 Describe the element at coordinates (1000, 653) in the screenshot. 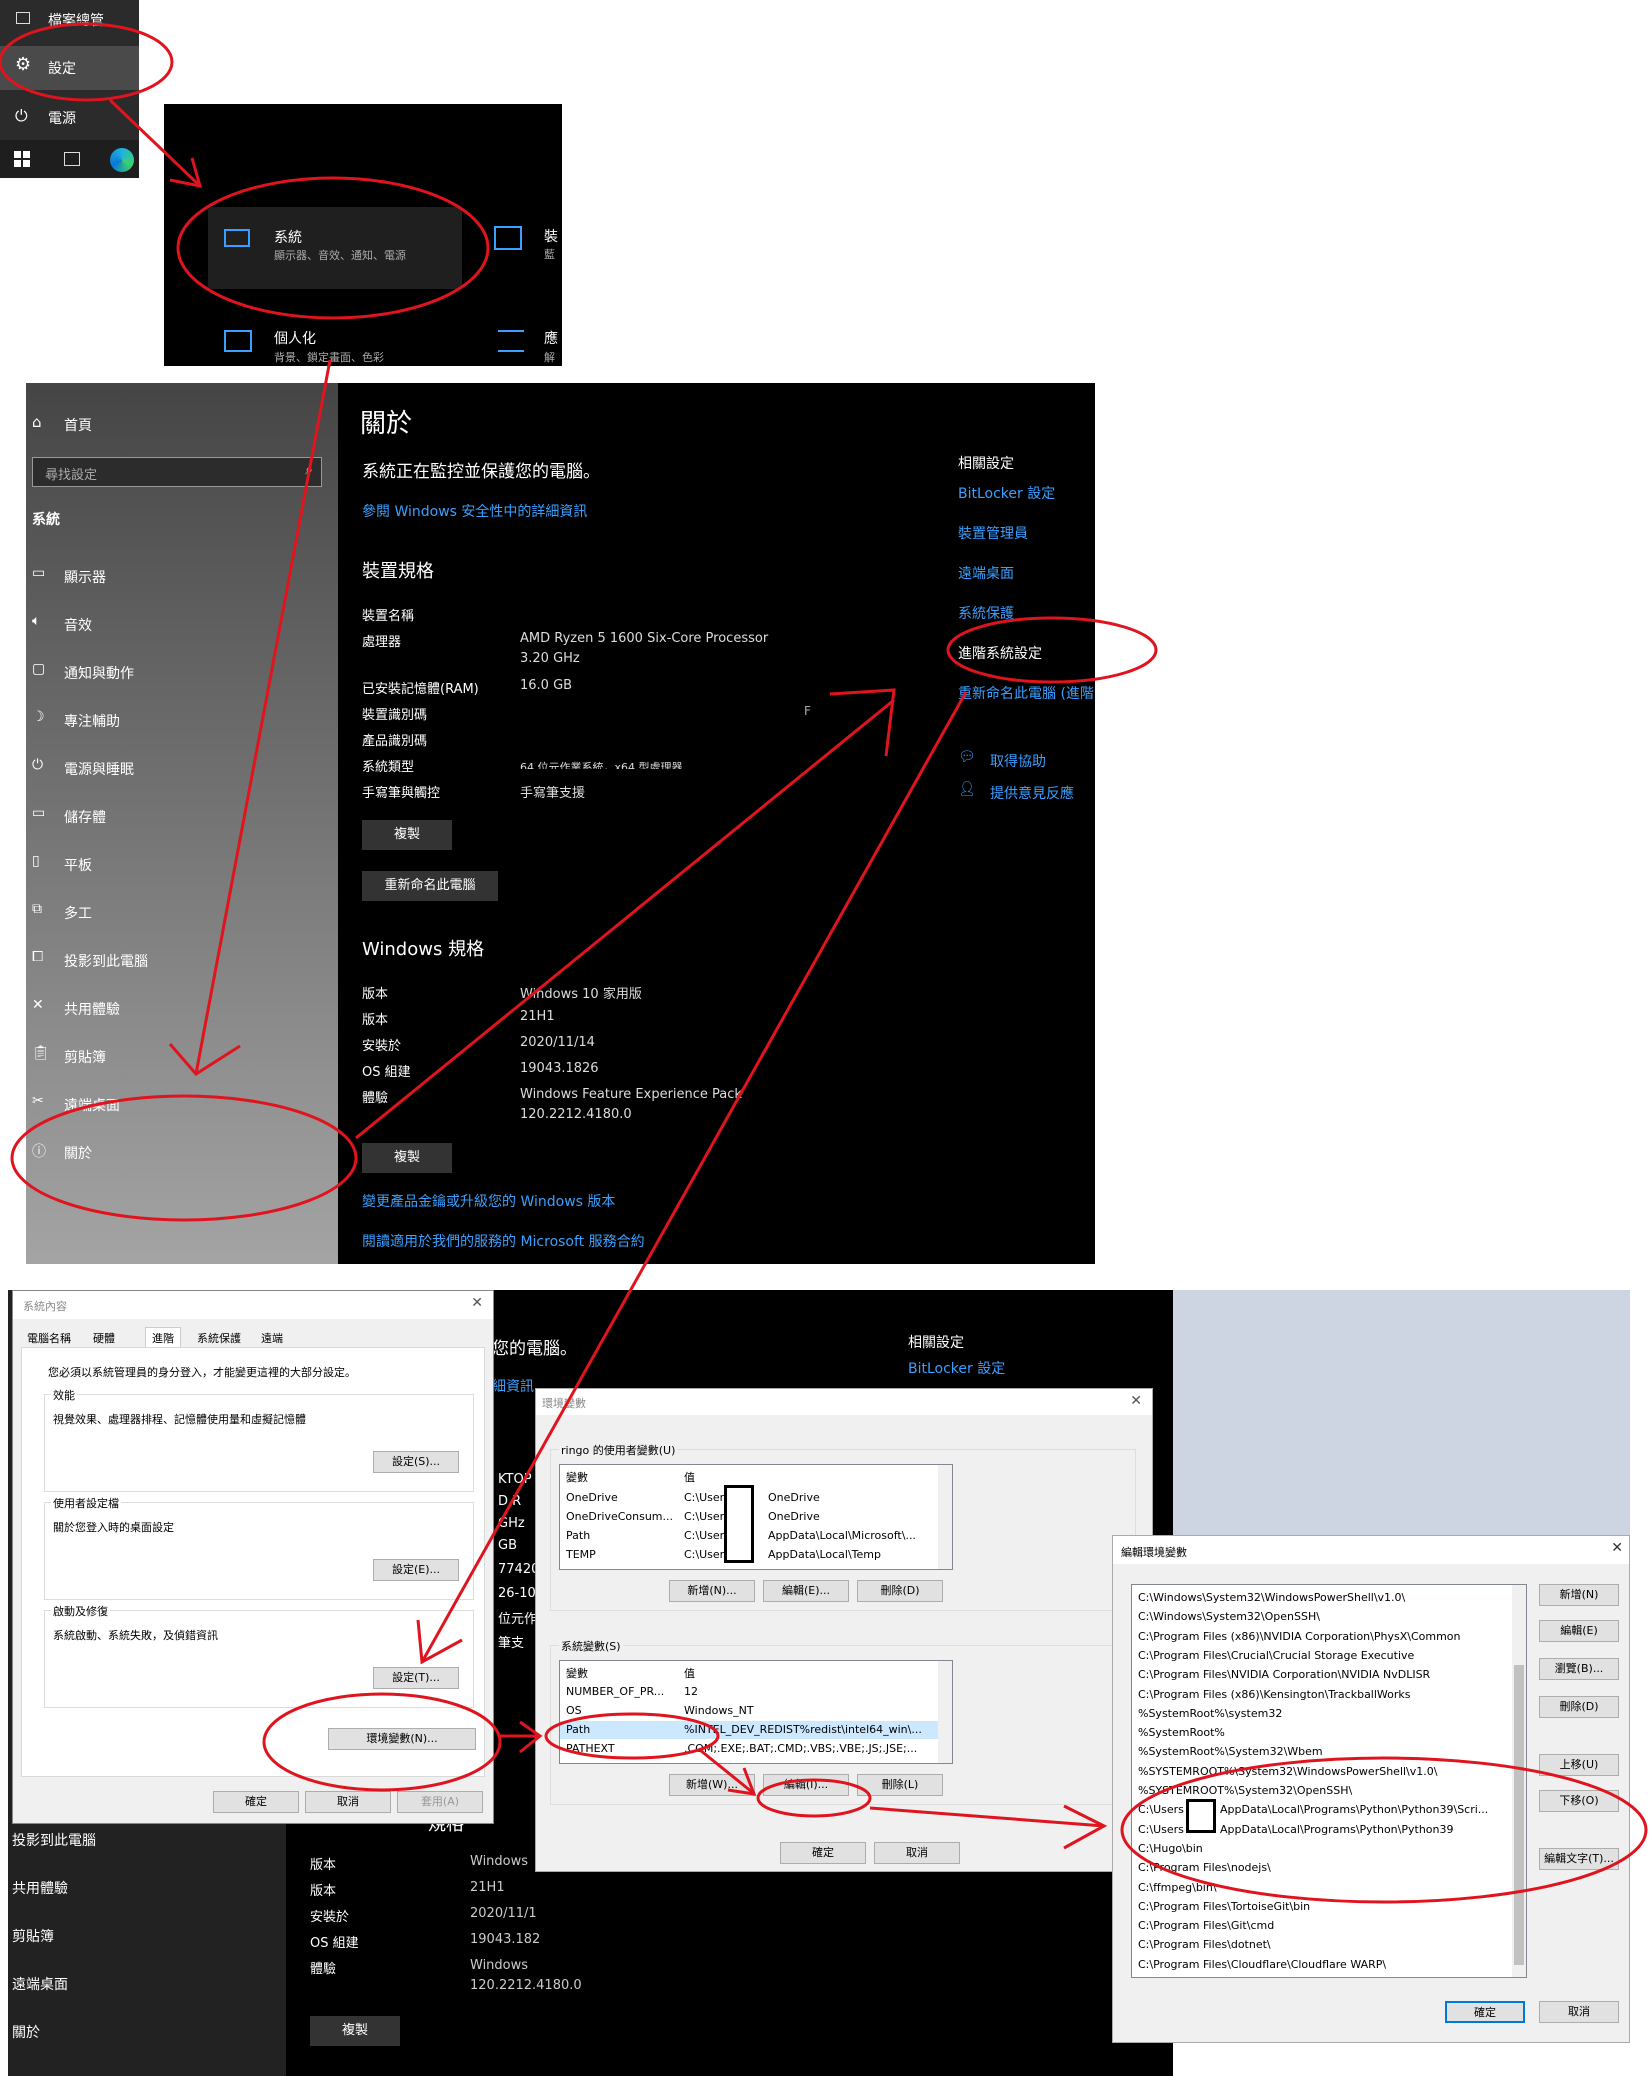

I see `related-link-advanced-system: 進階系統設定` at that location.